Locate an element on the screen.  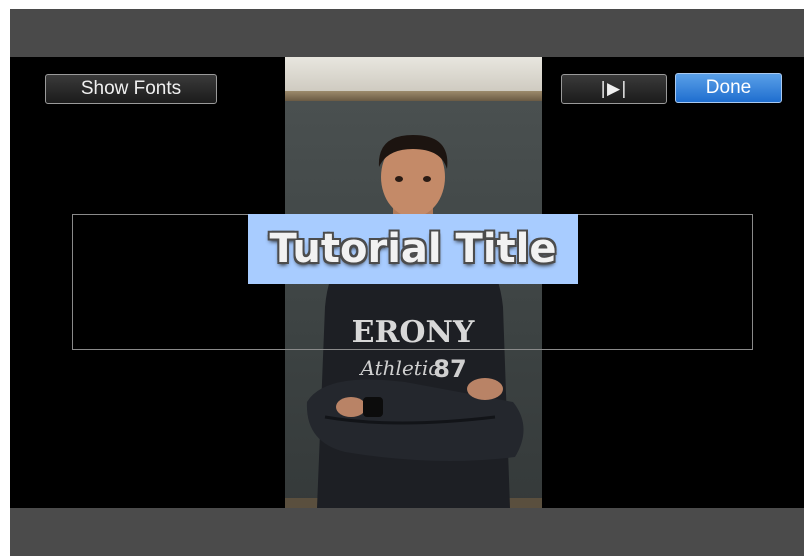
show-fonts-label: Show Fonts is located at coordinates (131, 88).